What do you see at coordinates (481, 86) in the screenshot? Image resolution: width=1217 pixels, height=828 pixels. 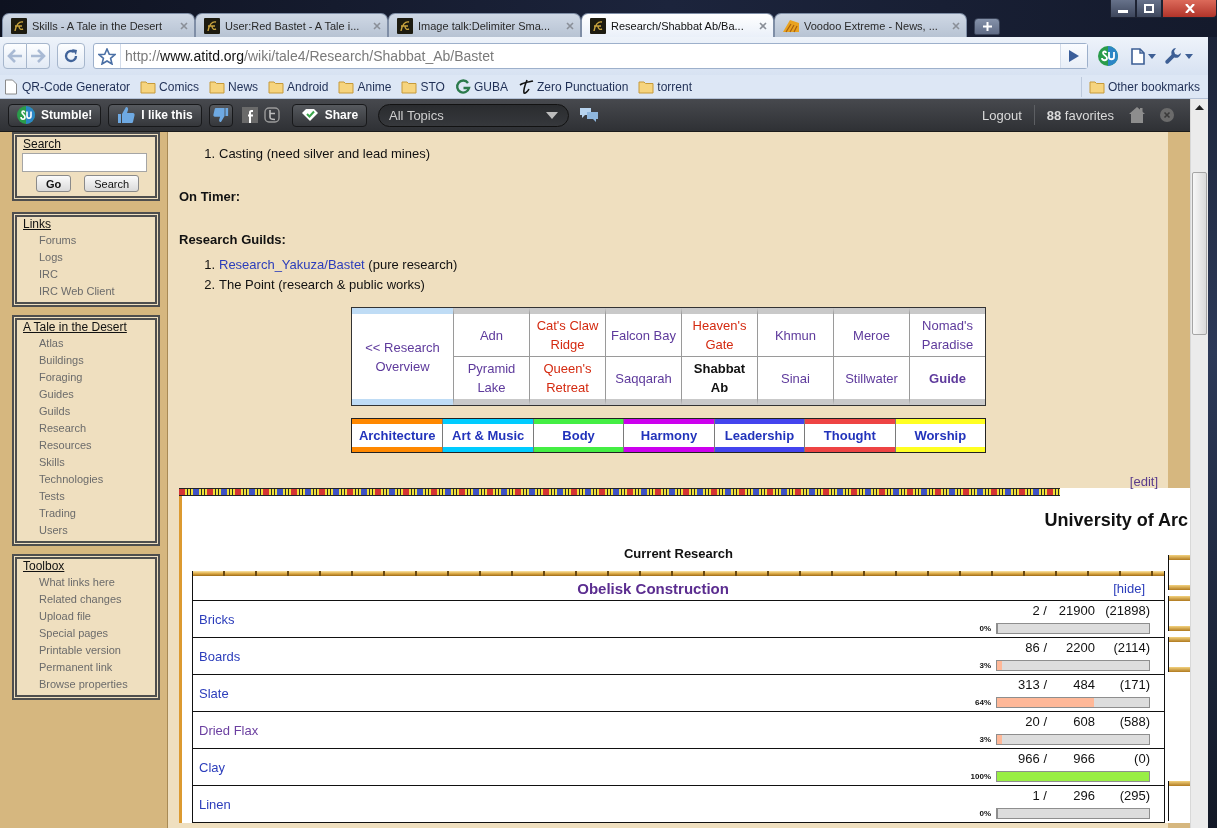 I see `bookmark-item: GUBA` at bounding box center [481, 86].